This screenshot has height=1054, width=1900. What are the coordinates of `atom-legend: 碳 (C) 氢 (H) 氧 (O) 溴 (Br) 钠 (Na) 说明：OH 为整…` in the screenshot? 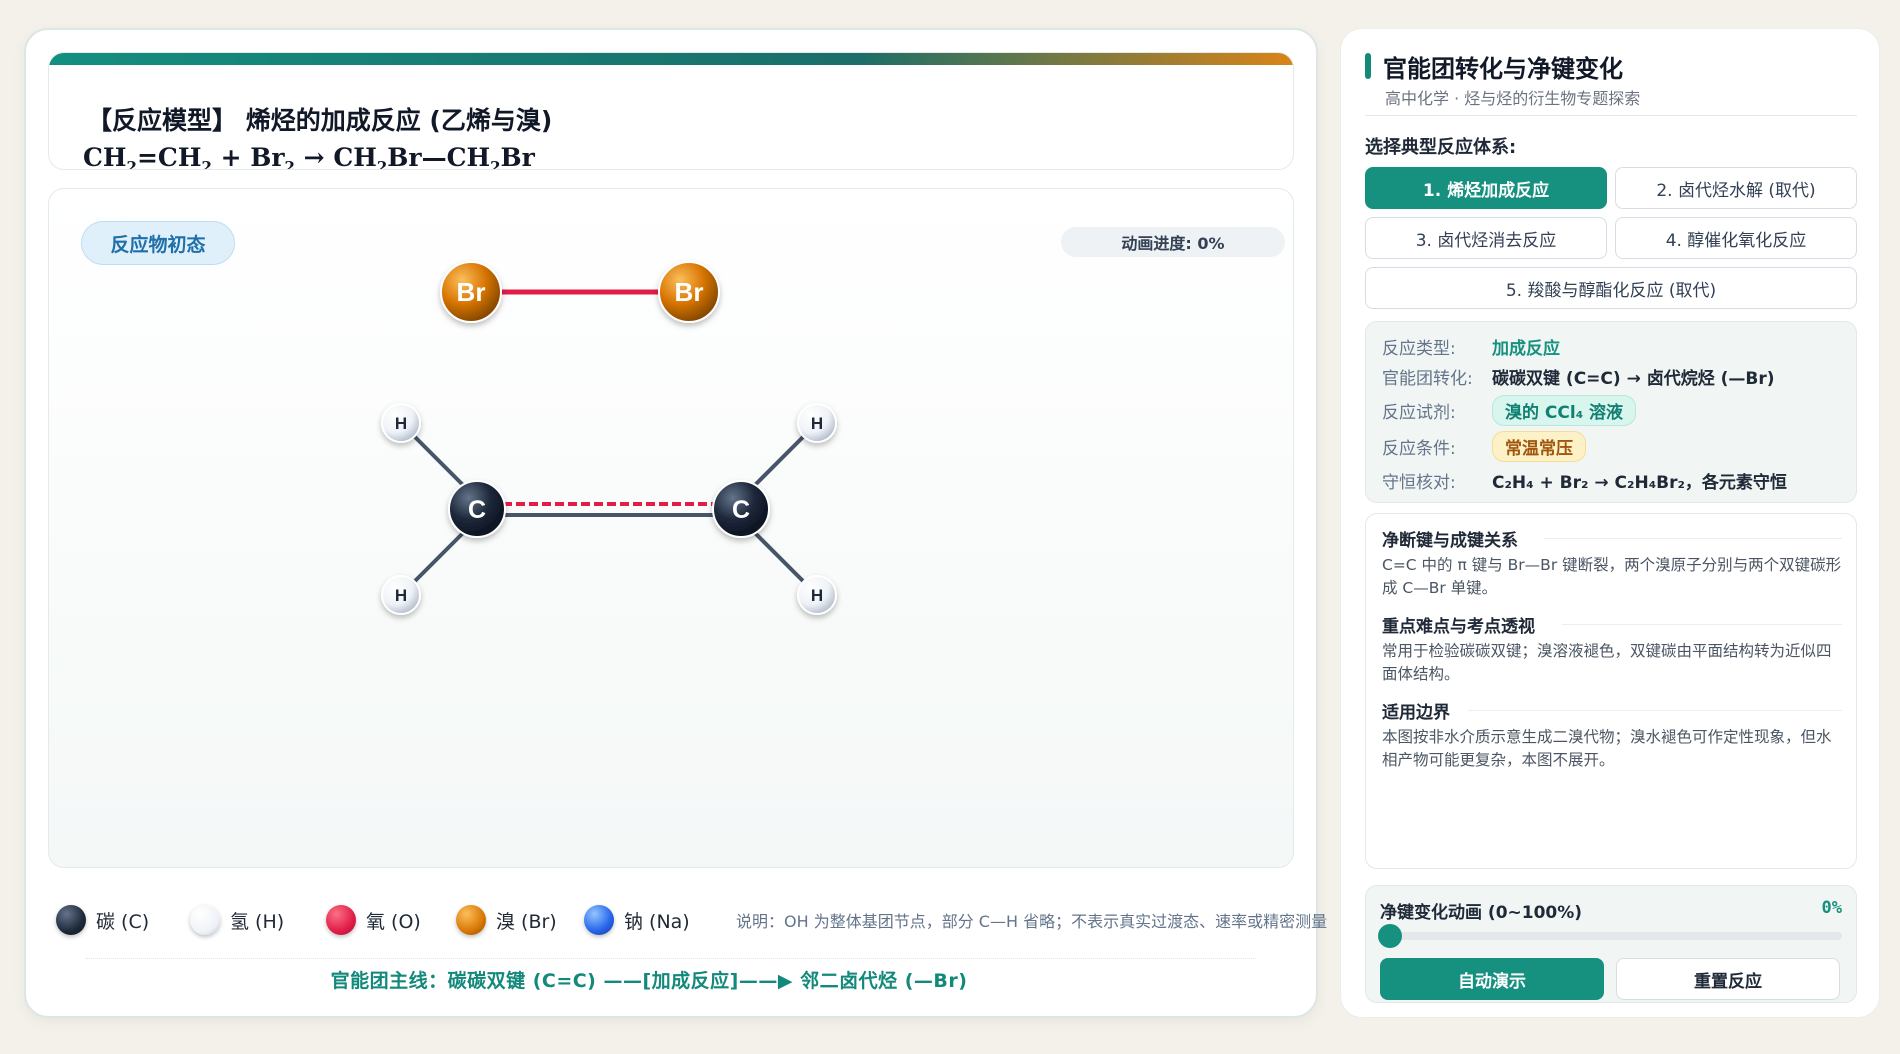 It's located at (691, 920).